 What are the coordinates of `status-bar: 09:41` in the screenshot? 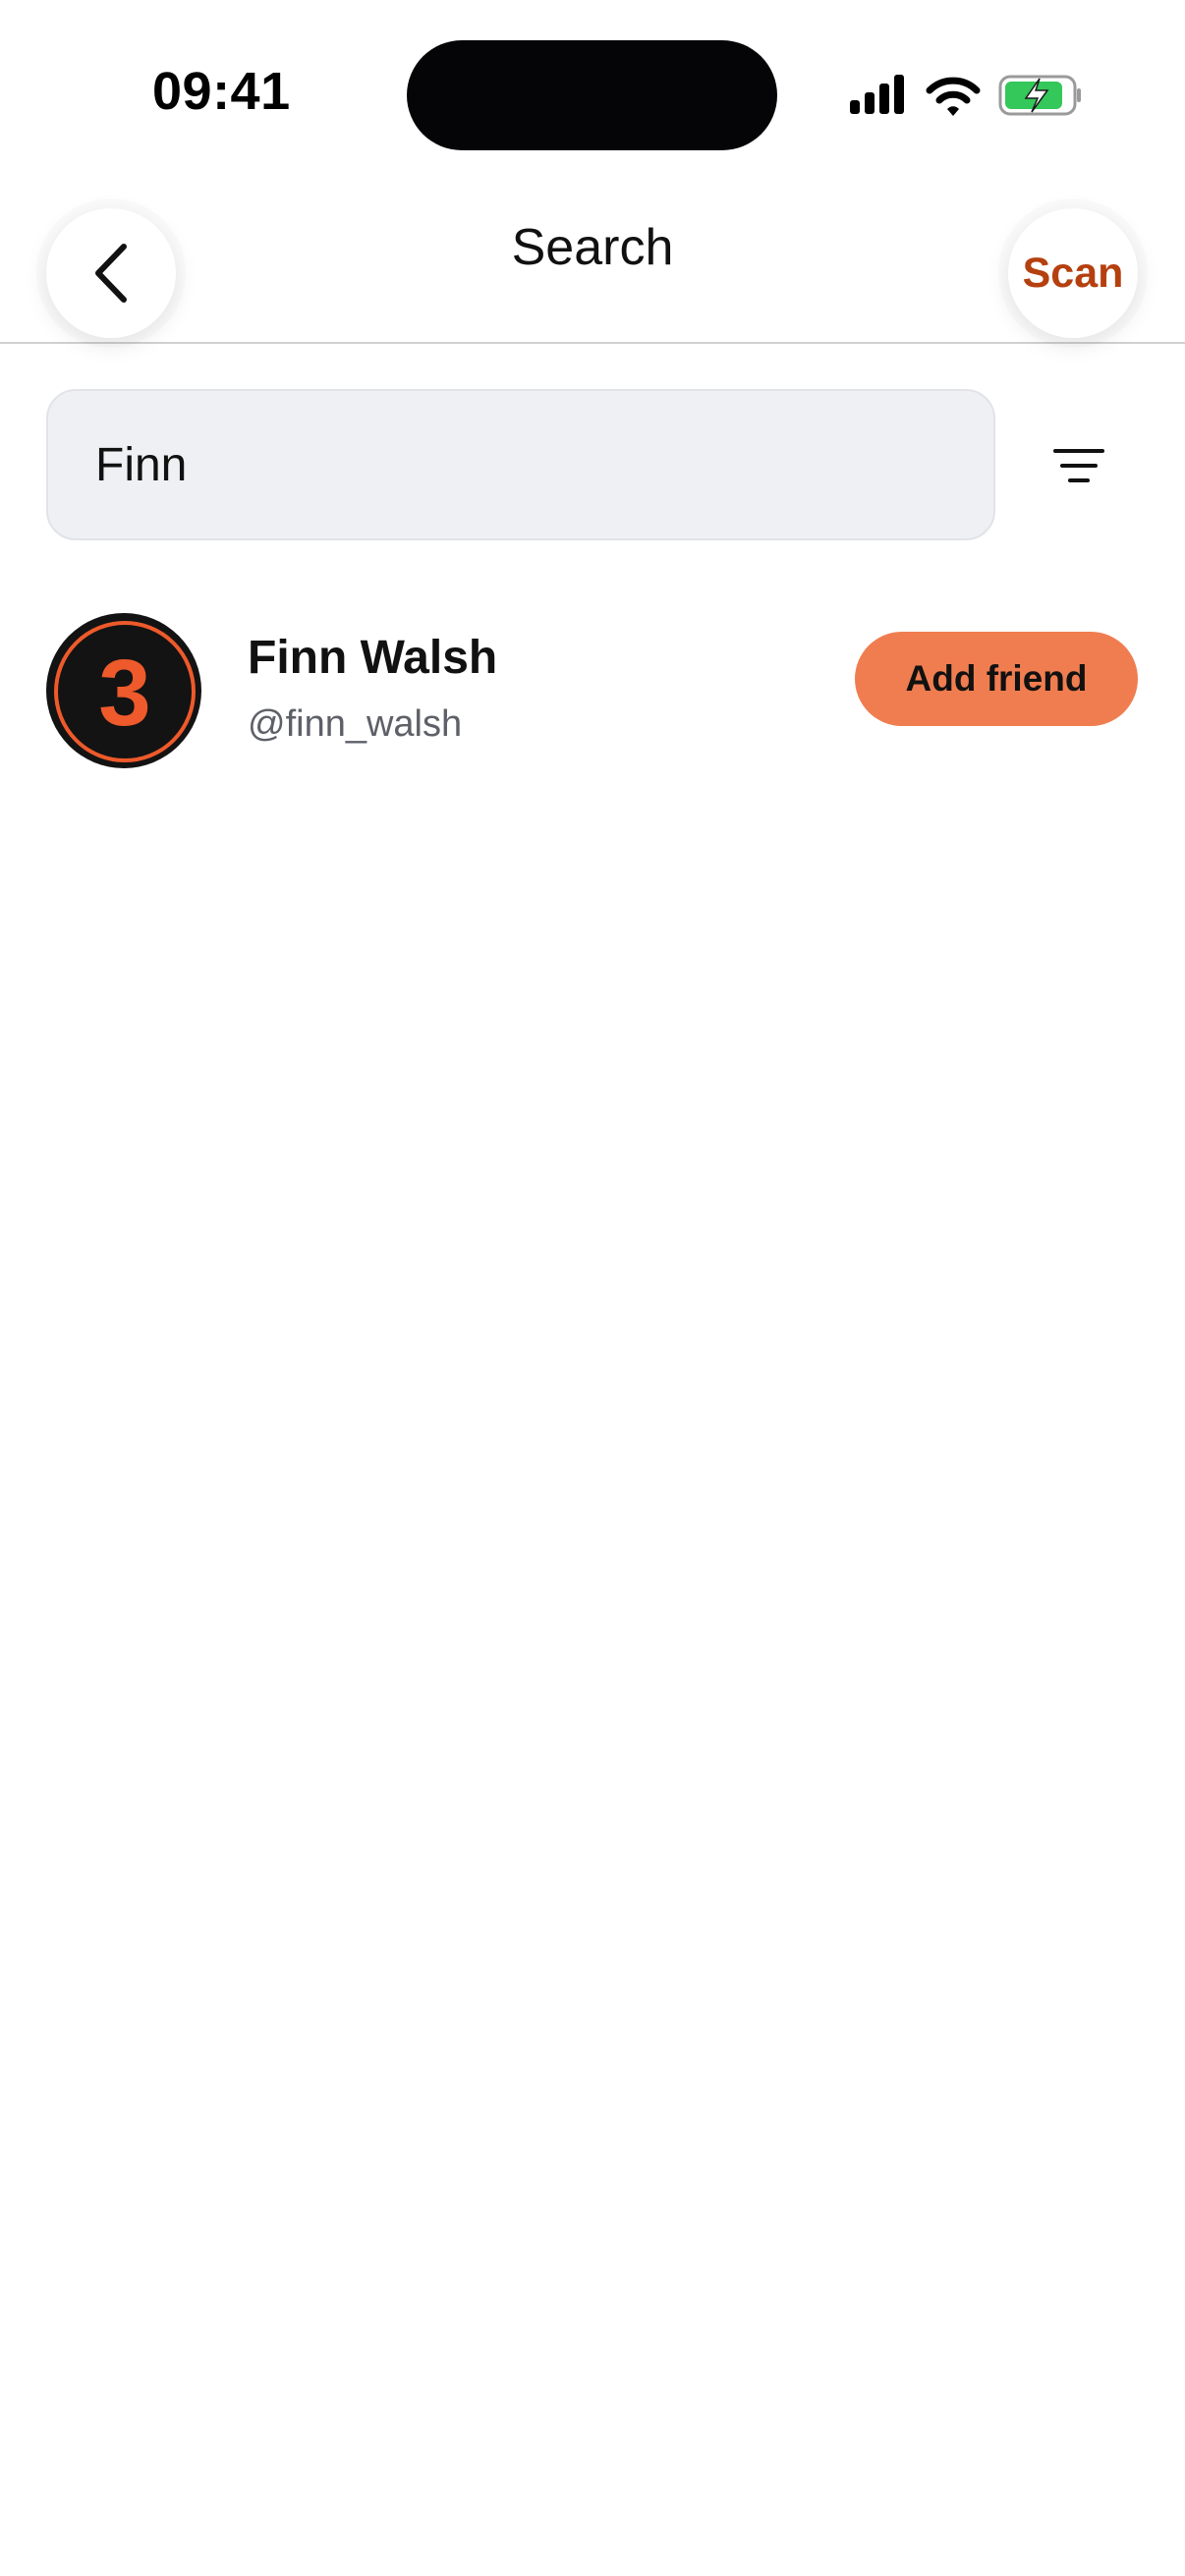 It's located at (592, 88).